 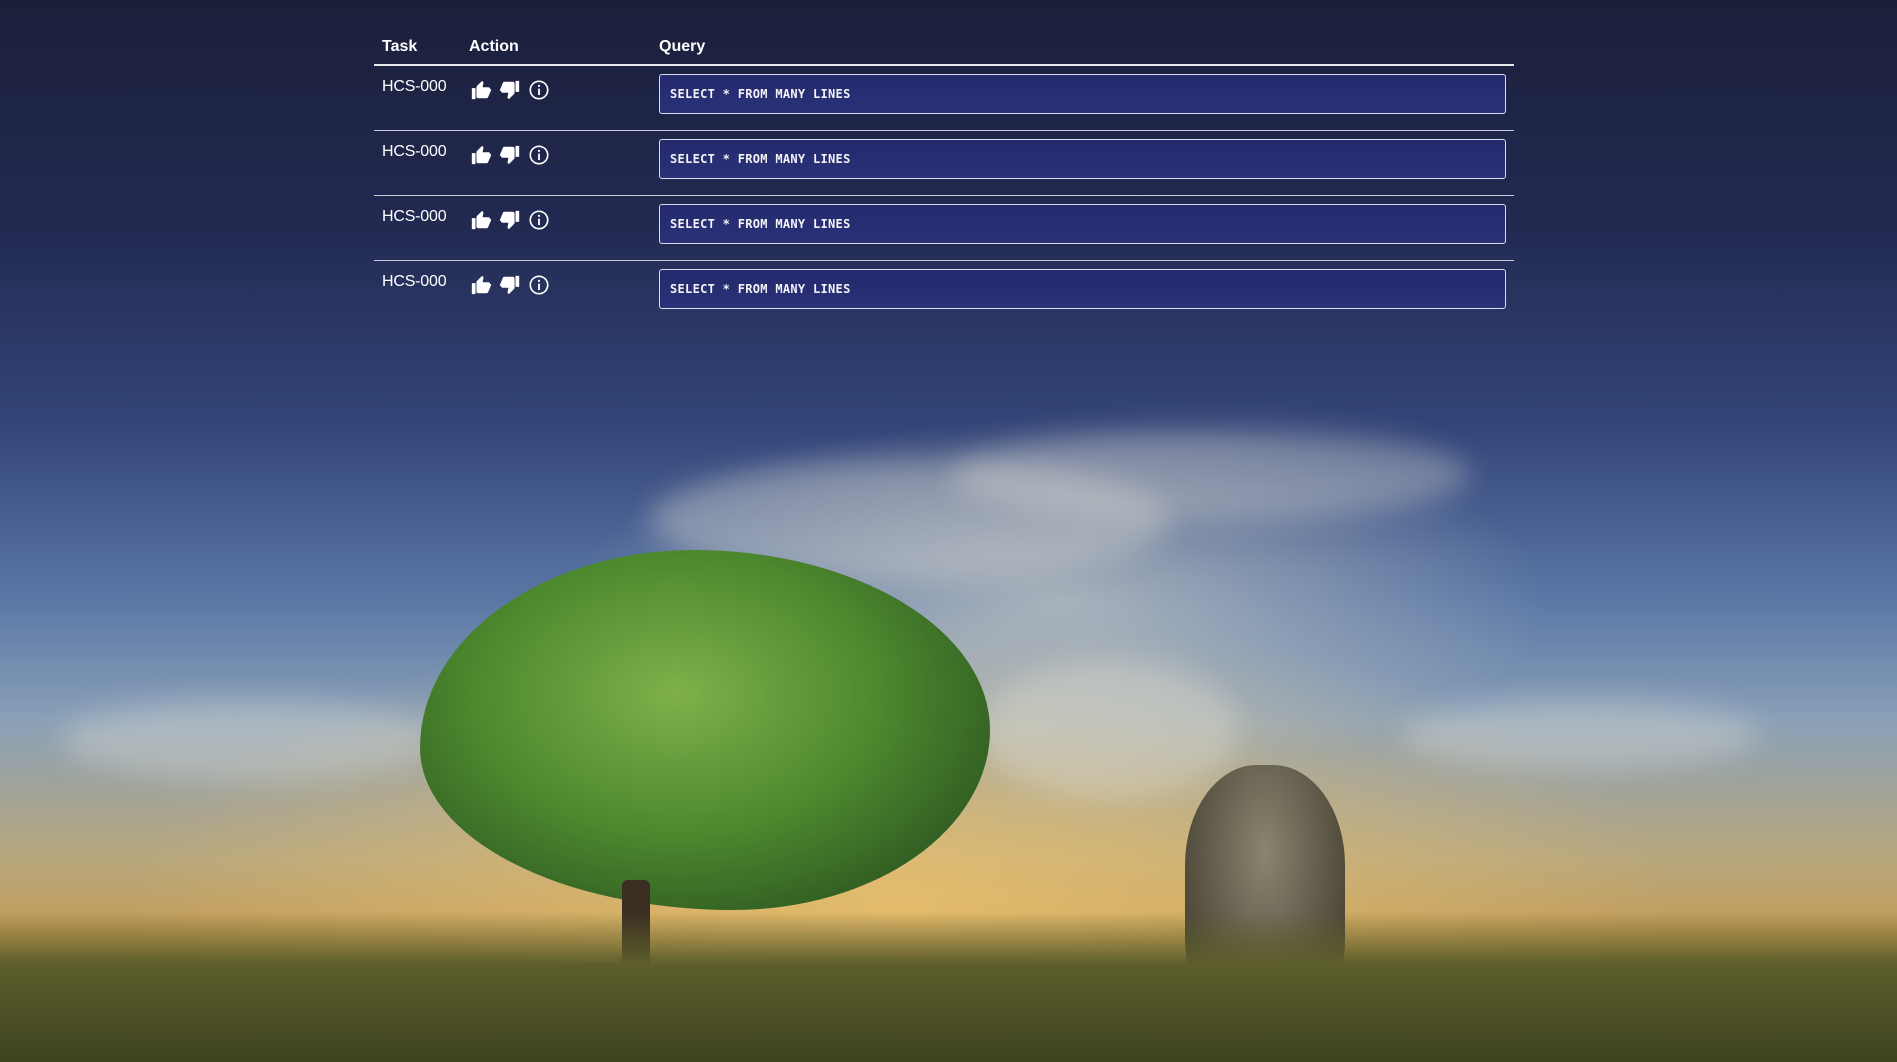 What do you see at coordinates (705, 730) in the screenshot?
I see `tree-canopy` at bounding box center [705, 730].